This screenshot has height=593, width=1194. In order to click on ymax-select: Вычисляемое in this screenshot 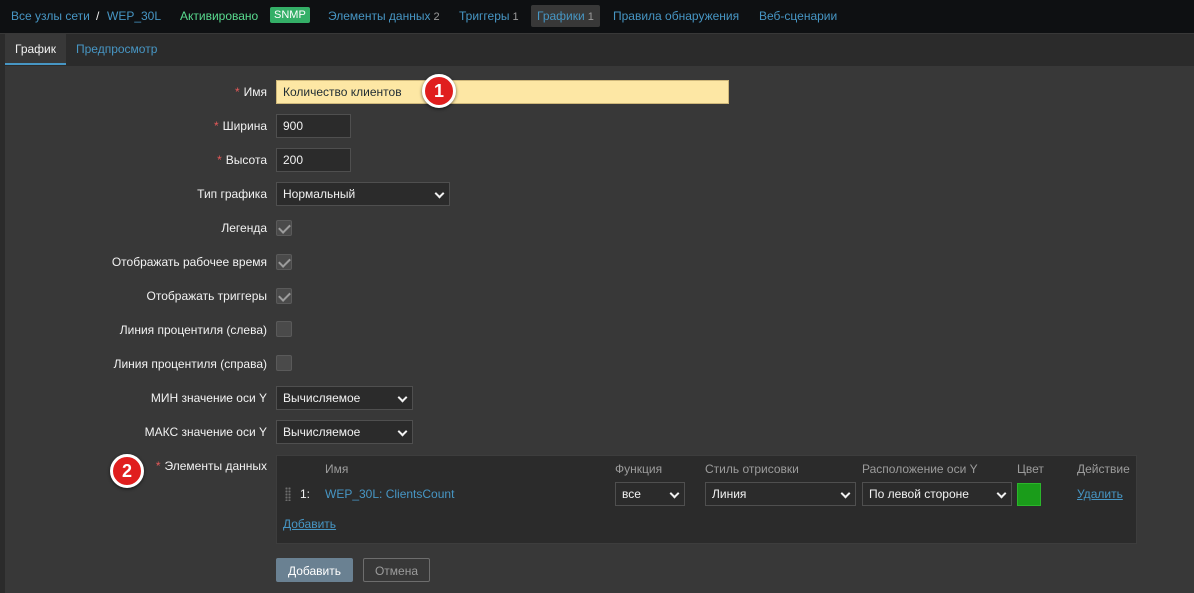, I will do `click(344, 432)`.